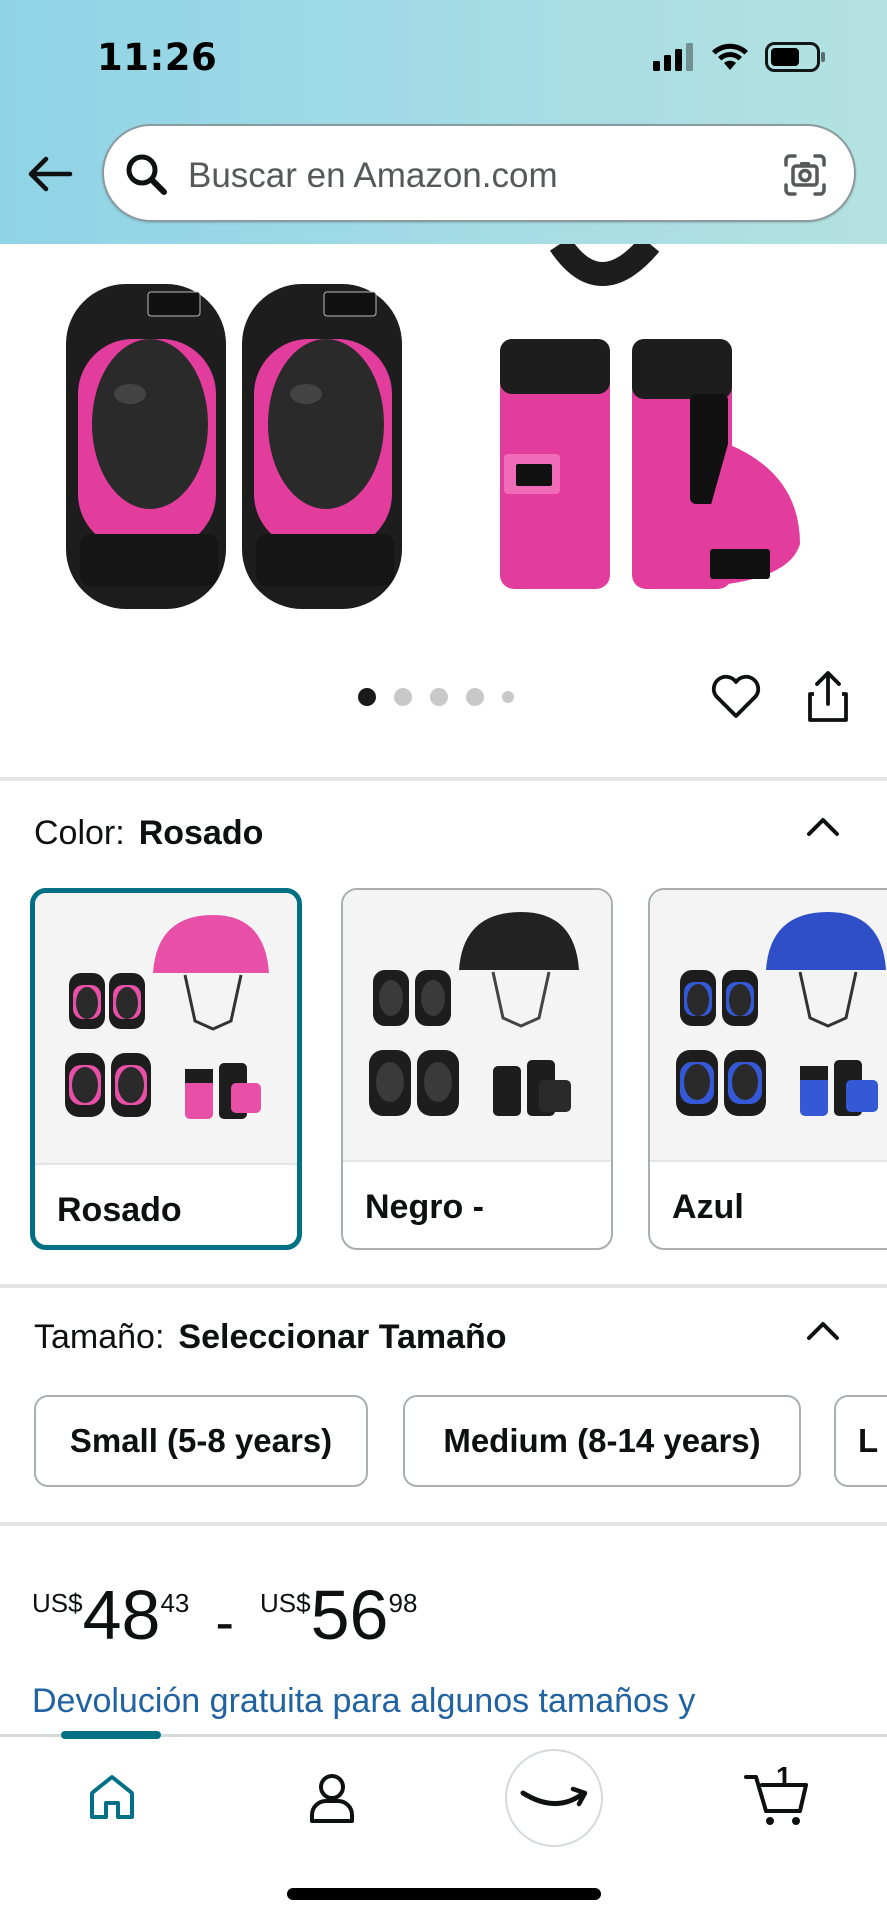 The width and height of the screenshot is (887, 1920). I want to click on amazon-menu-button, so click(554, 1798).